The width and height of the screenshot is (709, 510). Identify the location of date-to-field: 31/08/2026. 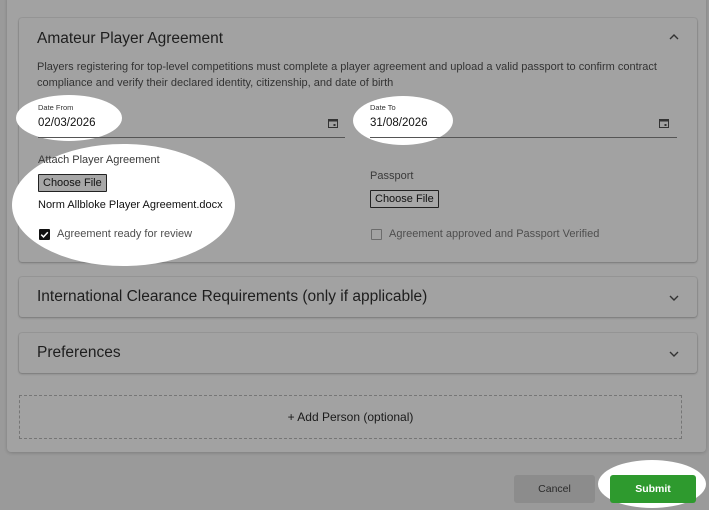
(399, 123).